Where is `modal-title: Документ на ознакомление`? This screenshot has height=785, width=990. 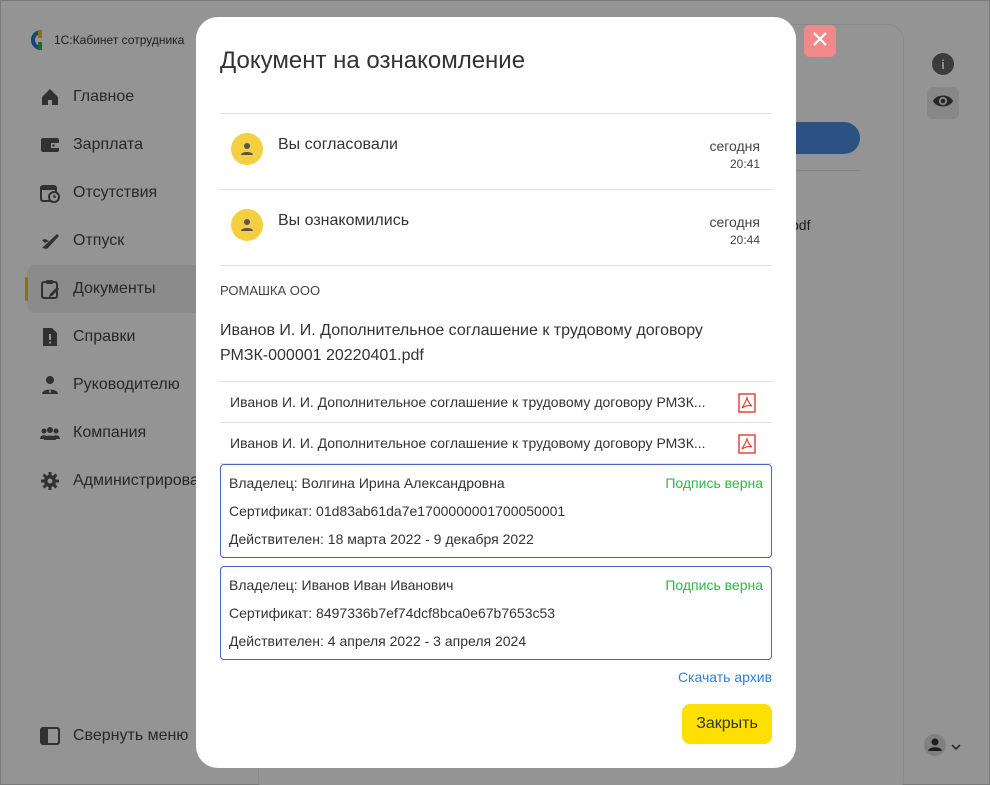 modal-title: Документ на ознакомление is located at coordinates (373, 60).